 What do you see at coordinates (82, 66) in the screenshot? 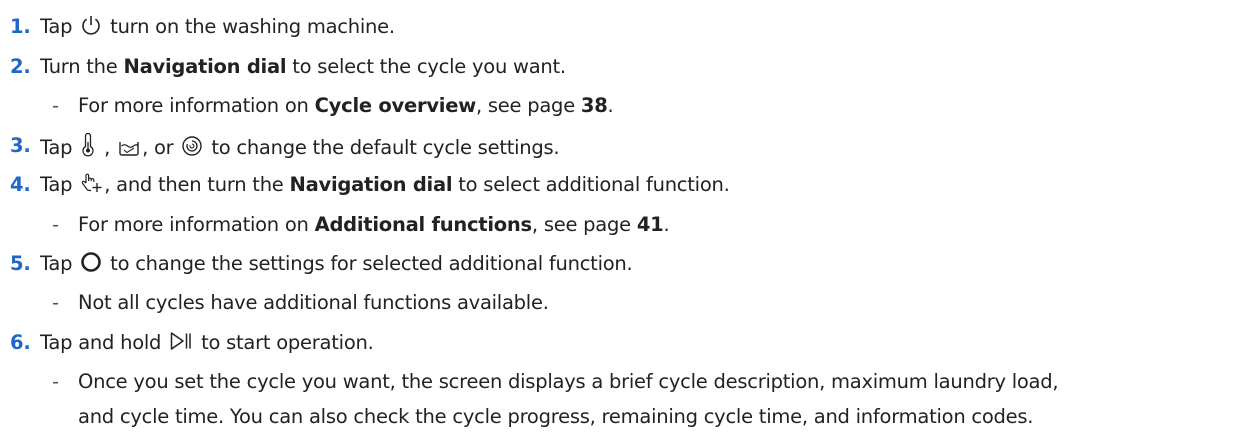
I see `step-text-pre: Turn the` at bounding box center [82, 66].